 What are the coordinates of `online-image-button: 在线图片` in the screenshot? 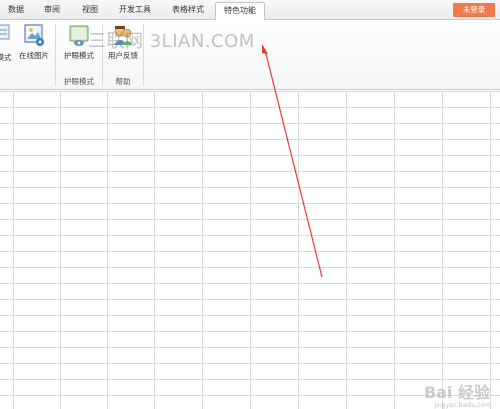 It's located at (34, 42).